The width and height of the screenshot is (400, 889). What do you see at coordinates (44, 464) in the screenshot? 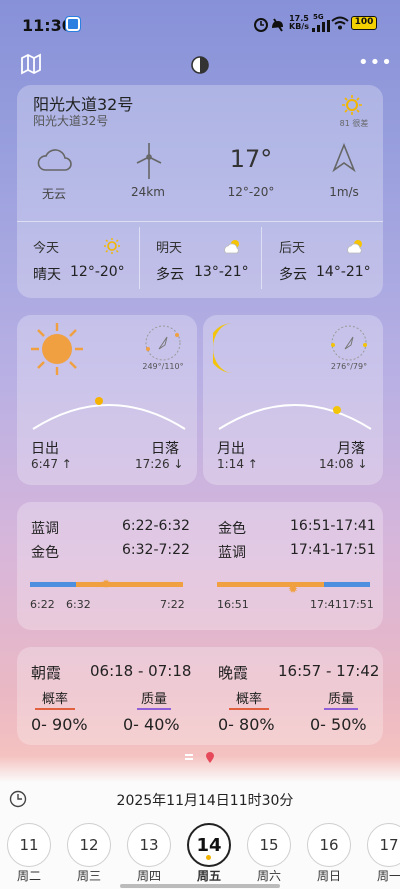
I see `sunrise-time: 6:47` at bounding box center [44, 464].